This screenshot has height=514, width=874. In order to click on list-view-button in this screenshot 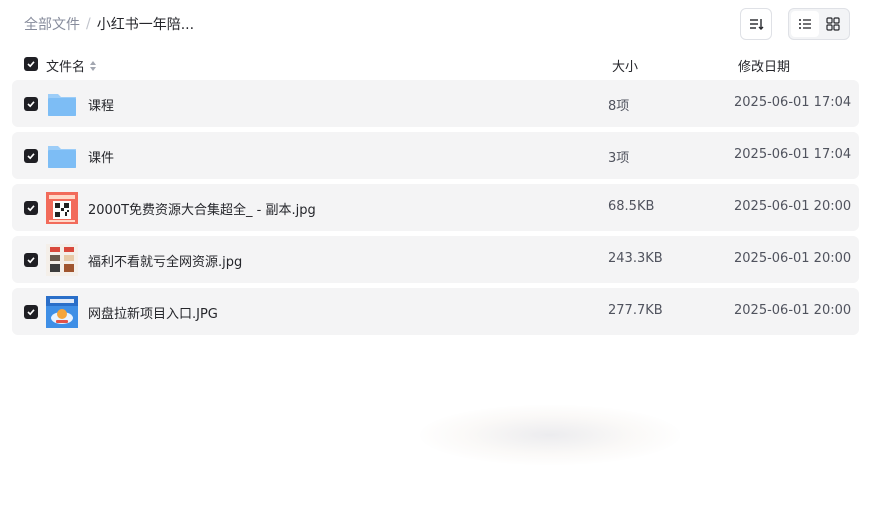, I will do `click(805, 24)`.